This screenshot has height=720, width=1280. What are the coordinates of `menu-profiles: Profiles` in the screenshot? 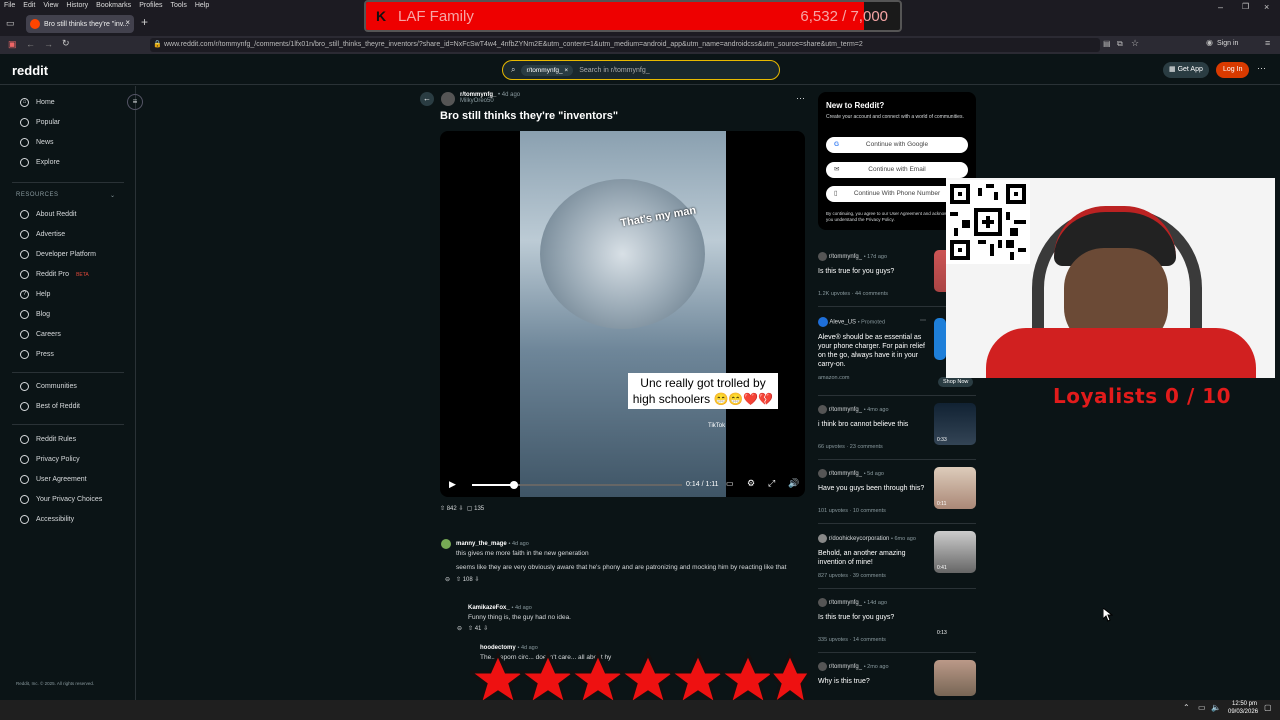 It's located at (150, 5).